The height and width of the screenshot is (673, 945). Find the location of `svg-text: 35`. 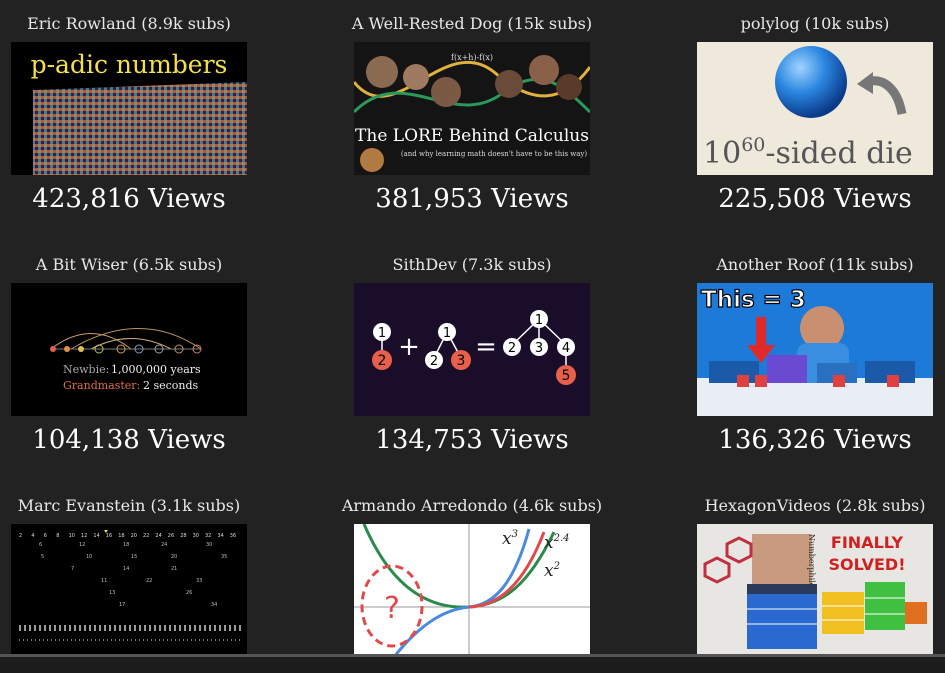

svg-text: 35 is located at coordinates (224, 557).